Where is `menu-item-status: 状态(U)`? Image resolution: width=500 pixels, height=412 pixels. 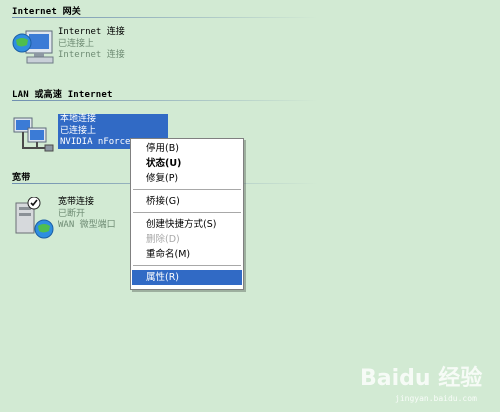
menu-item-status: 状态(U) is located at coordinates (187, 163).